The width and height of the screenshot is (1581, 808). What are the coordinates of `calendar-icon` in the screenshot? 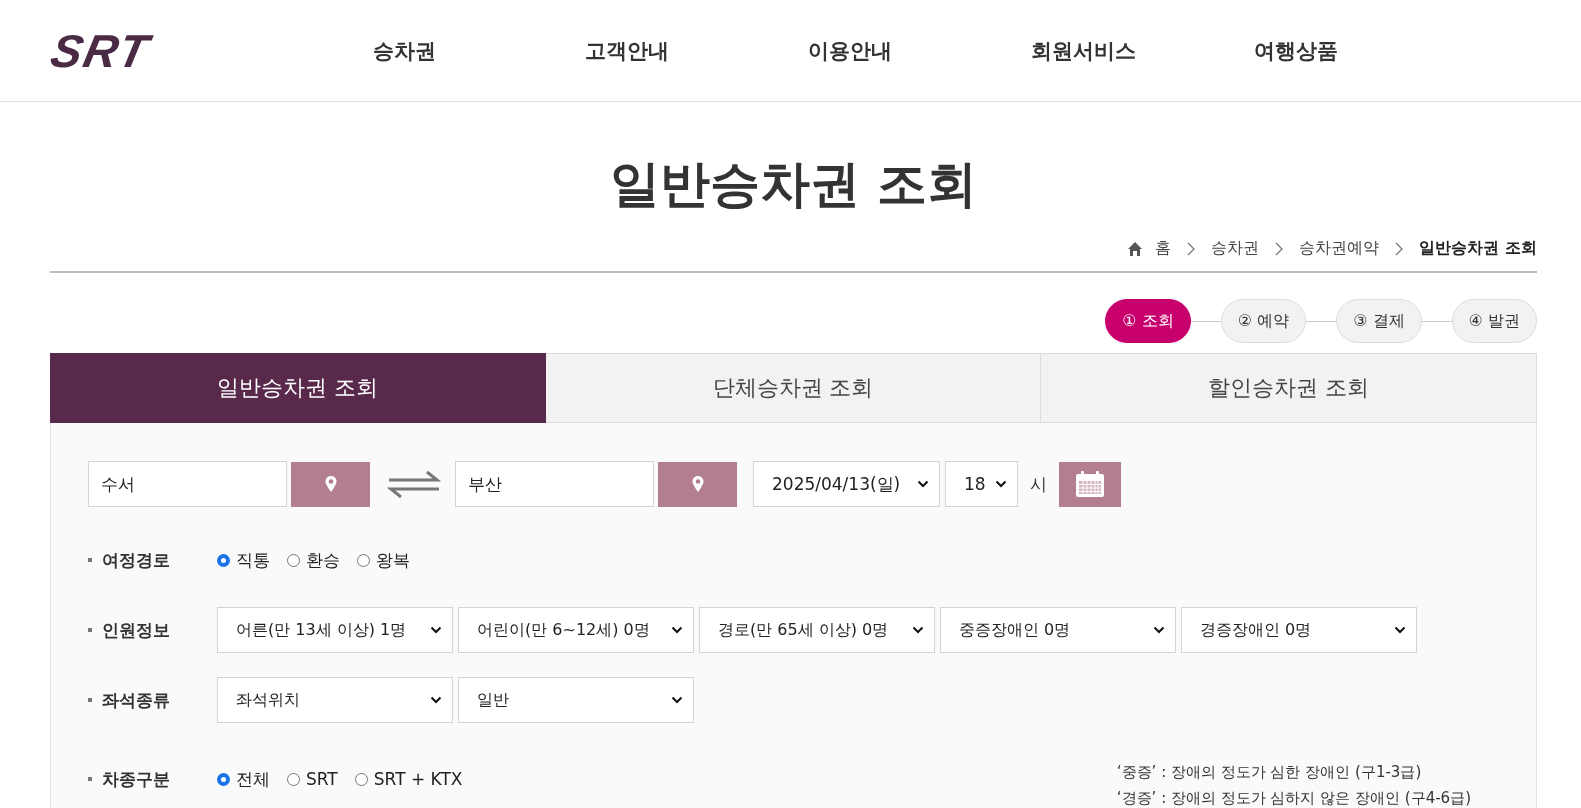 It's located at (1090, 484).